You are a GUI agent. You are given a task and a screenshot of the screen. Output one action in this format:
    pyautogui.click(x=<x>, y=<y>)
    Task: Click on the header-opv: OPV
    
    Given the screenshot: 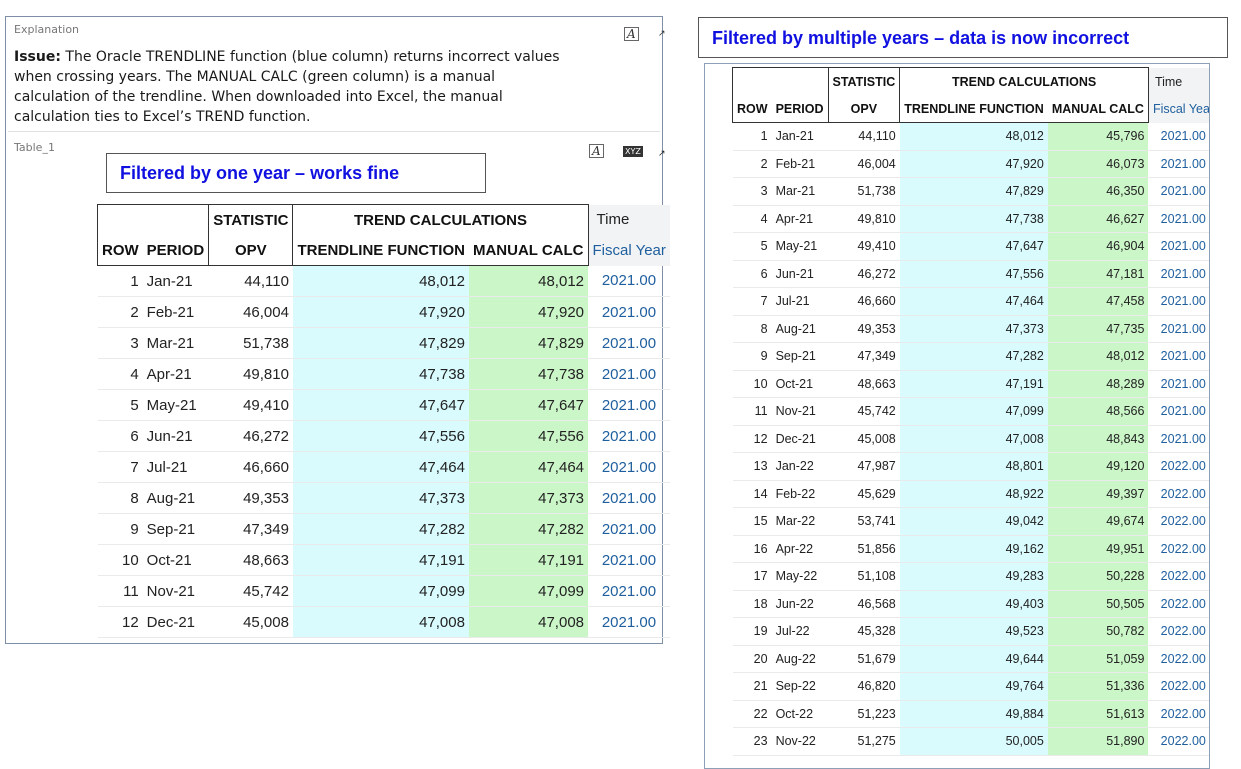 What is the action you would take?
    pyautogui.click(x=251, y=250)
    